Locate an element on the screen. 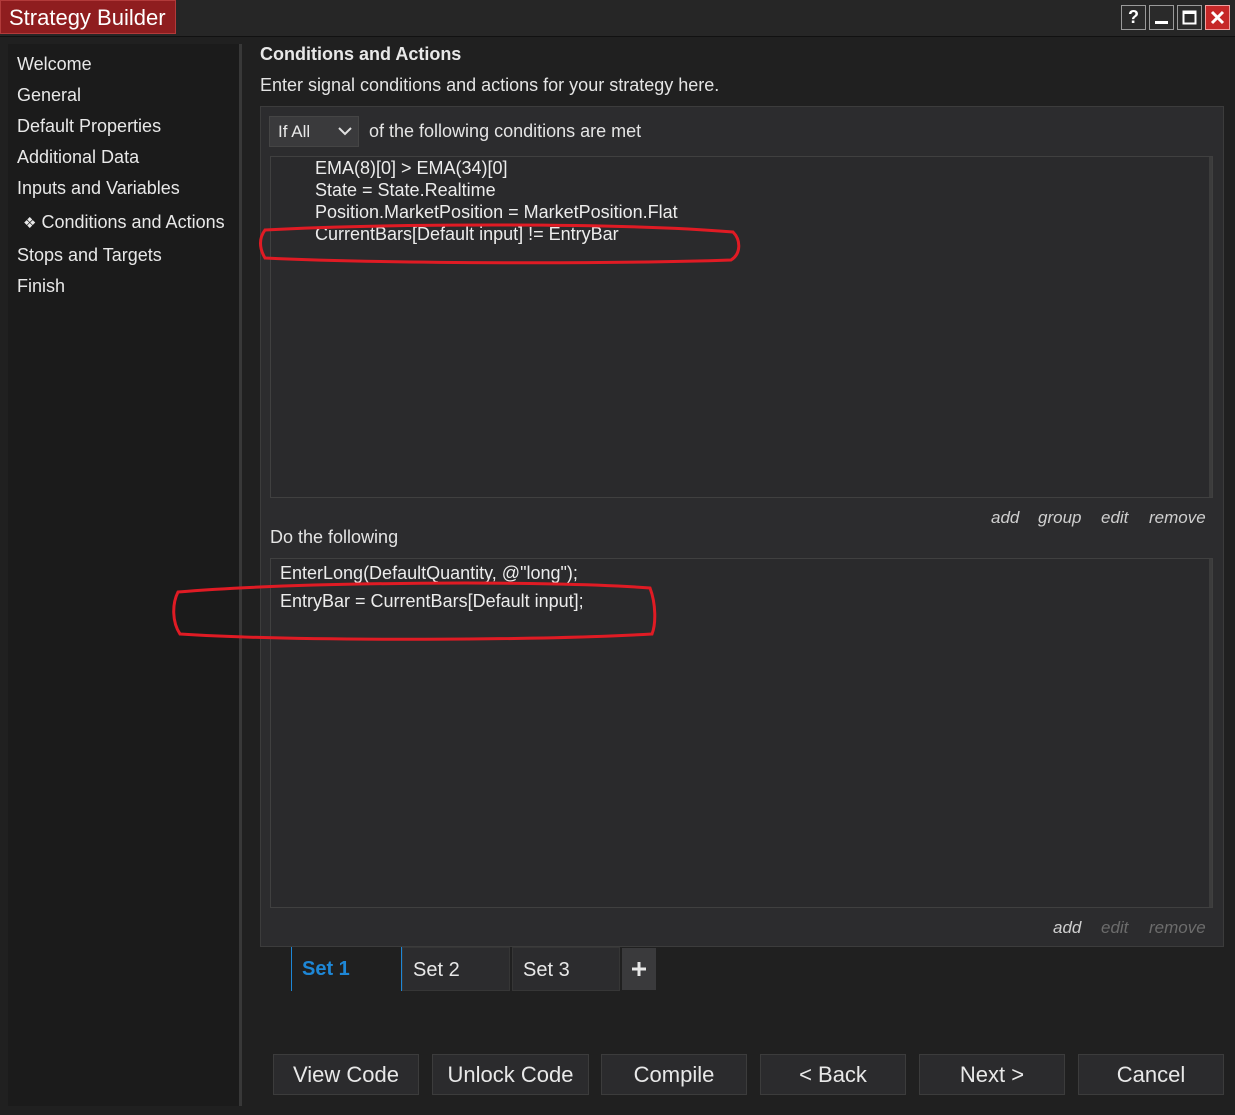 The width and height of the screenshot is (1235, 1115). edit-condition-link: edit is located at coordinates (1114, 518).